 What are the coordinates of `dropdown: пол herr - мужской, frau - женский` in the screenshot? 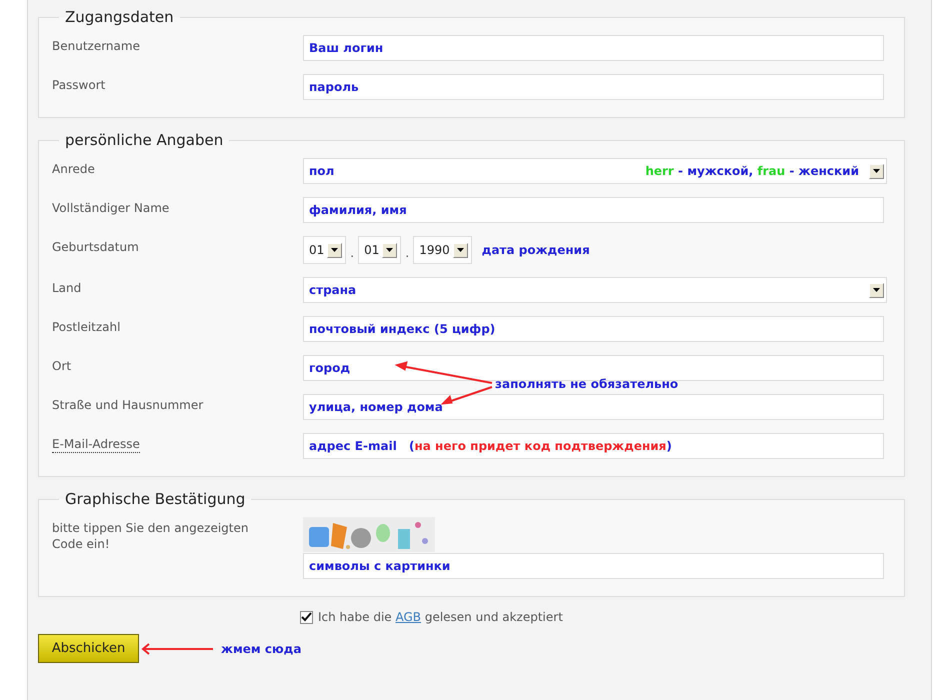 It's located at (595, 171).